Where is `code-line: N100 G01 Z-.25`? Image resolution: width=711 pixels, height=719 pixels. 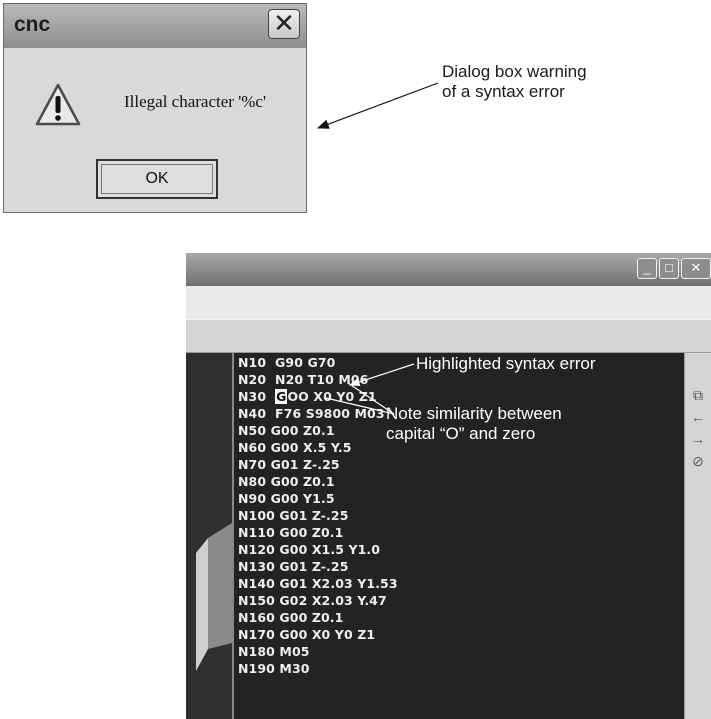
code-line: N100 G01 Z-.25 is located at coordinates (293, 515).